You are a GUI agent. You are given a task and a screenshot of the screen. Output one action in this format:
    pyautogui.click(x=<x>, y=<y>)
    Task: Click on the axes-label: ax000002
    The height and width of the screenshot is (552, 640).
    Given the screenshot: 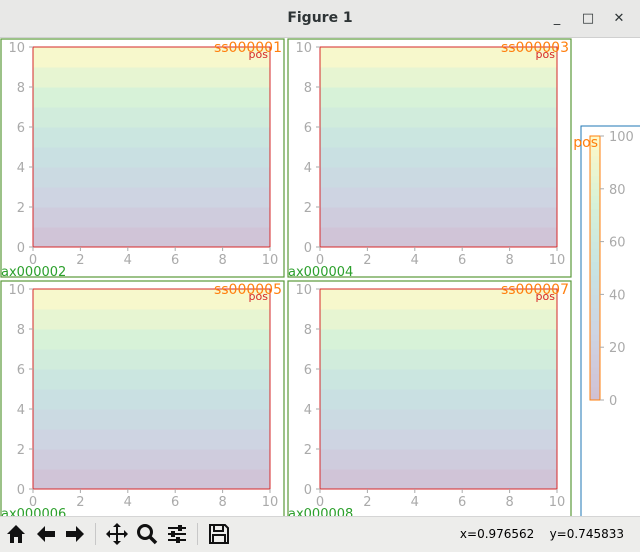 What is the action you would take?
    pyautogui.click(x=33, y=272)
    